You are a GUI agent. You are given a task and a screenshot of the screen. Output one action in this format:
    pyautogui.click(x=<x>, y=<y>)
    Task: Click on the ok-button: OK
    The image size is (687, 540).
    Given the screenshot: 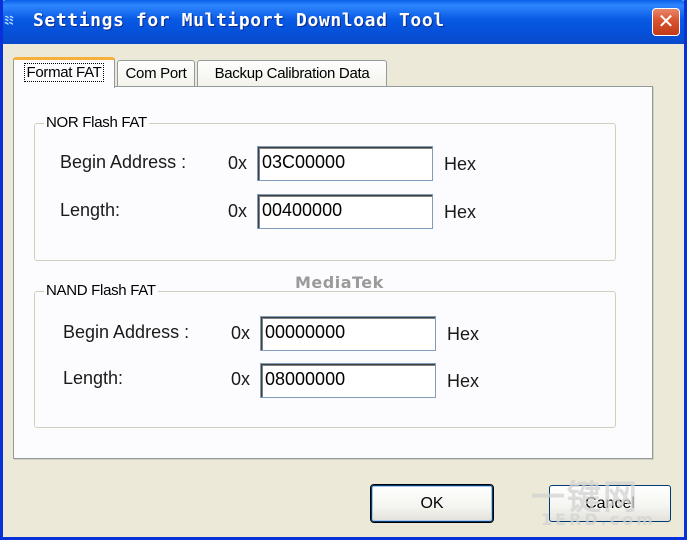 What is the action you would take?
    pyautogui.click(x=432, y=503)
    